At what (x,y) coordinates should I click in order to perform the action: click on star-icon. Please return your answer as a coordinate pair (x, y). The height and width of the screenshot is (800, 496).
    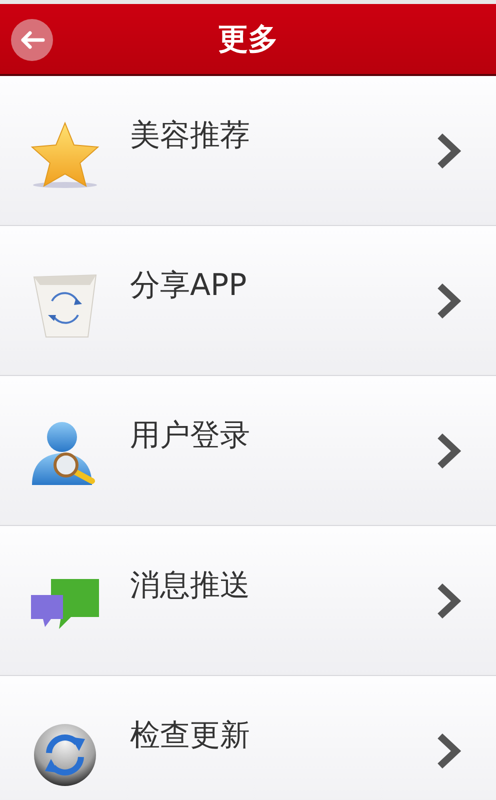
    Looking at the image, I should click on (65, 154).